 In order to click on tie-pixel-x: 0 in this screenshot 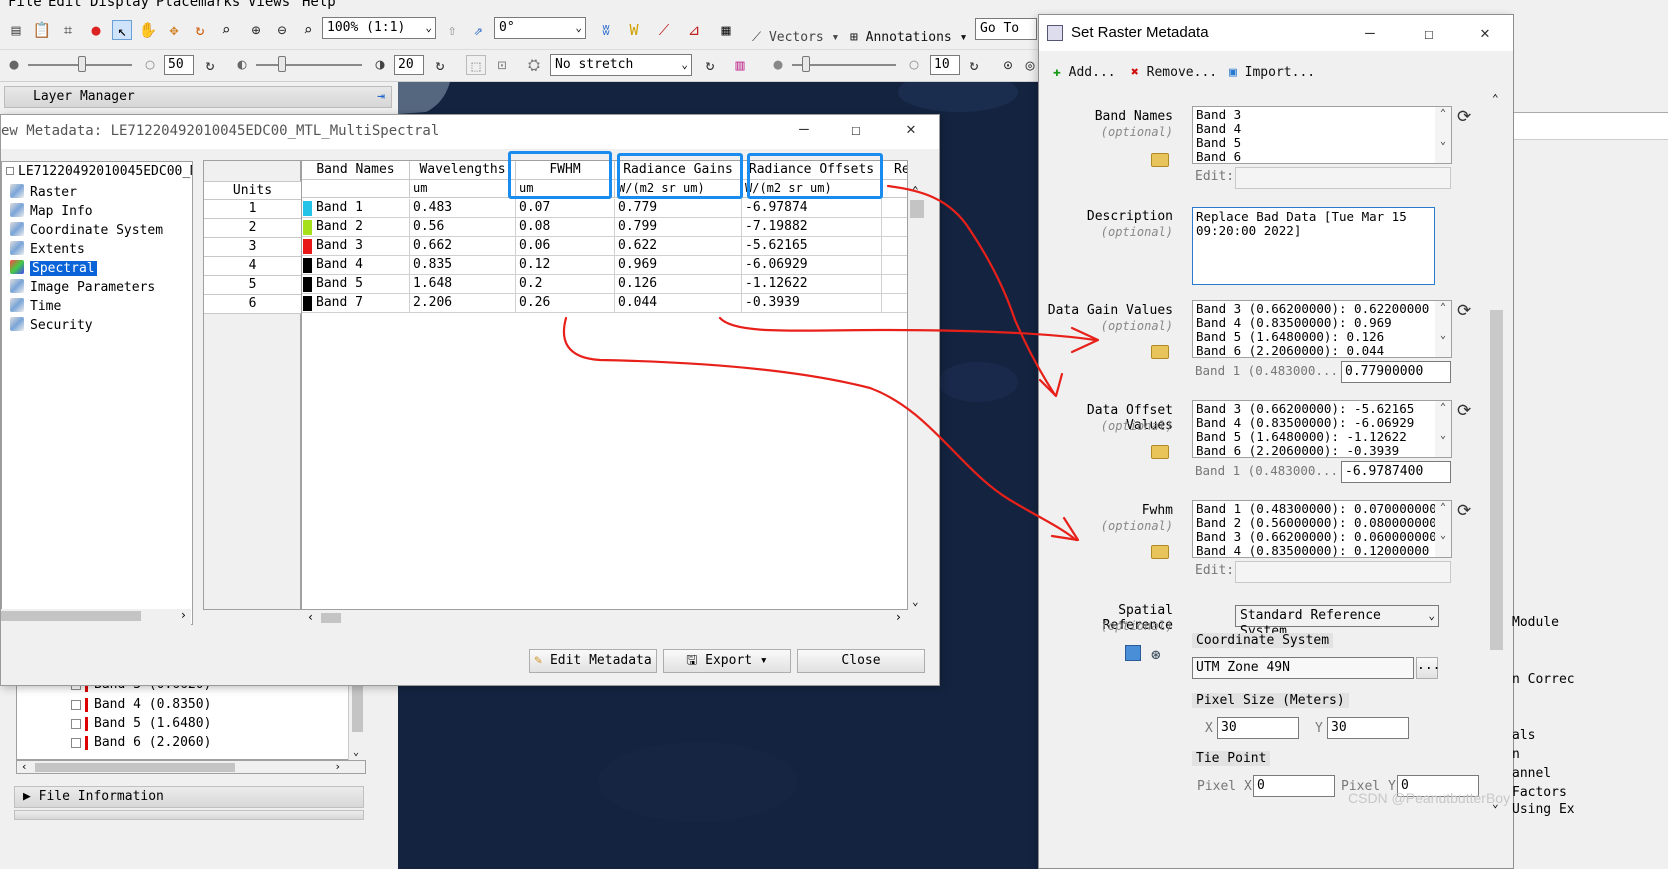, I will do `click(1294, 786)`.